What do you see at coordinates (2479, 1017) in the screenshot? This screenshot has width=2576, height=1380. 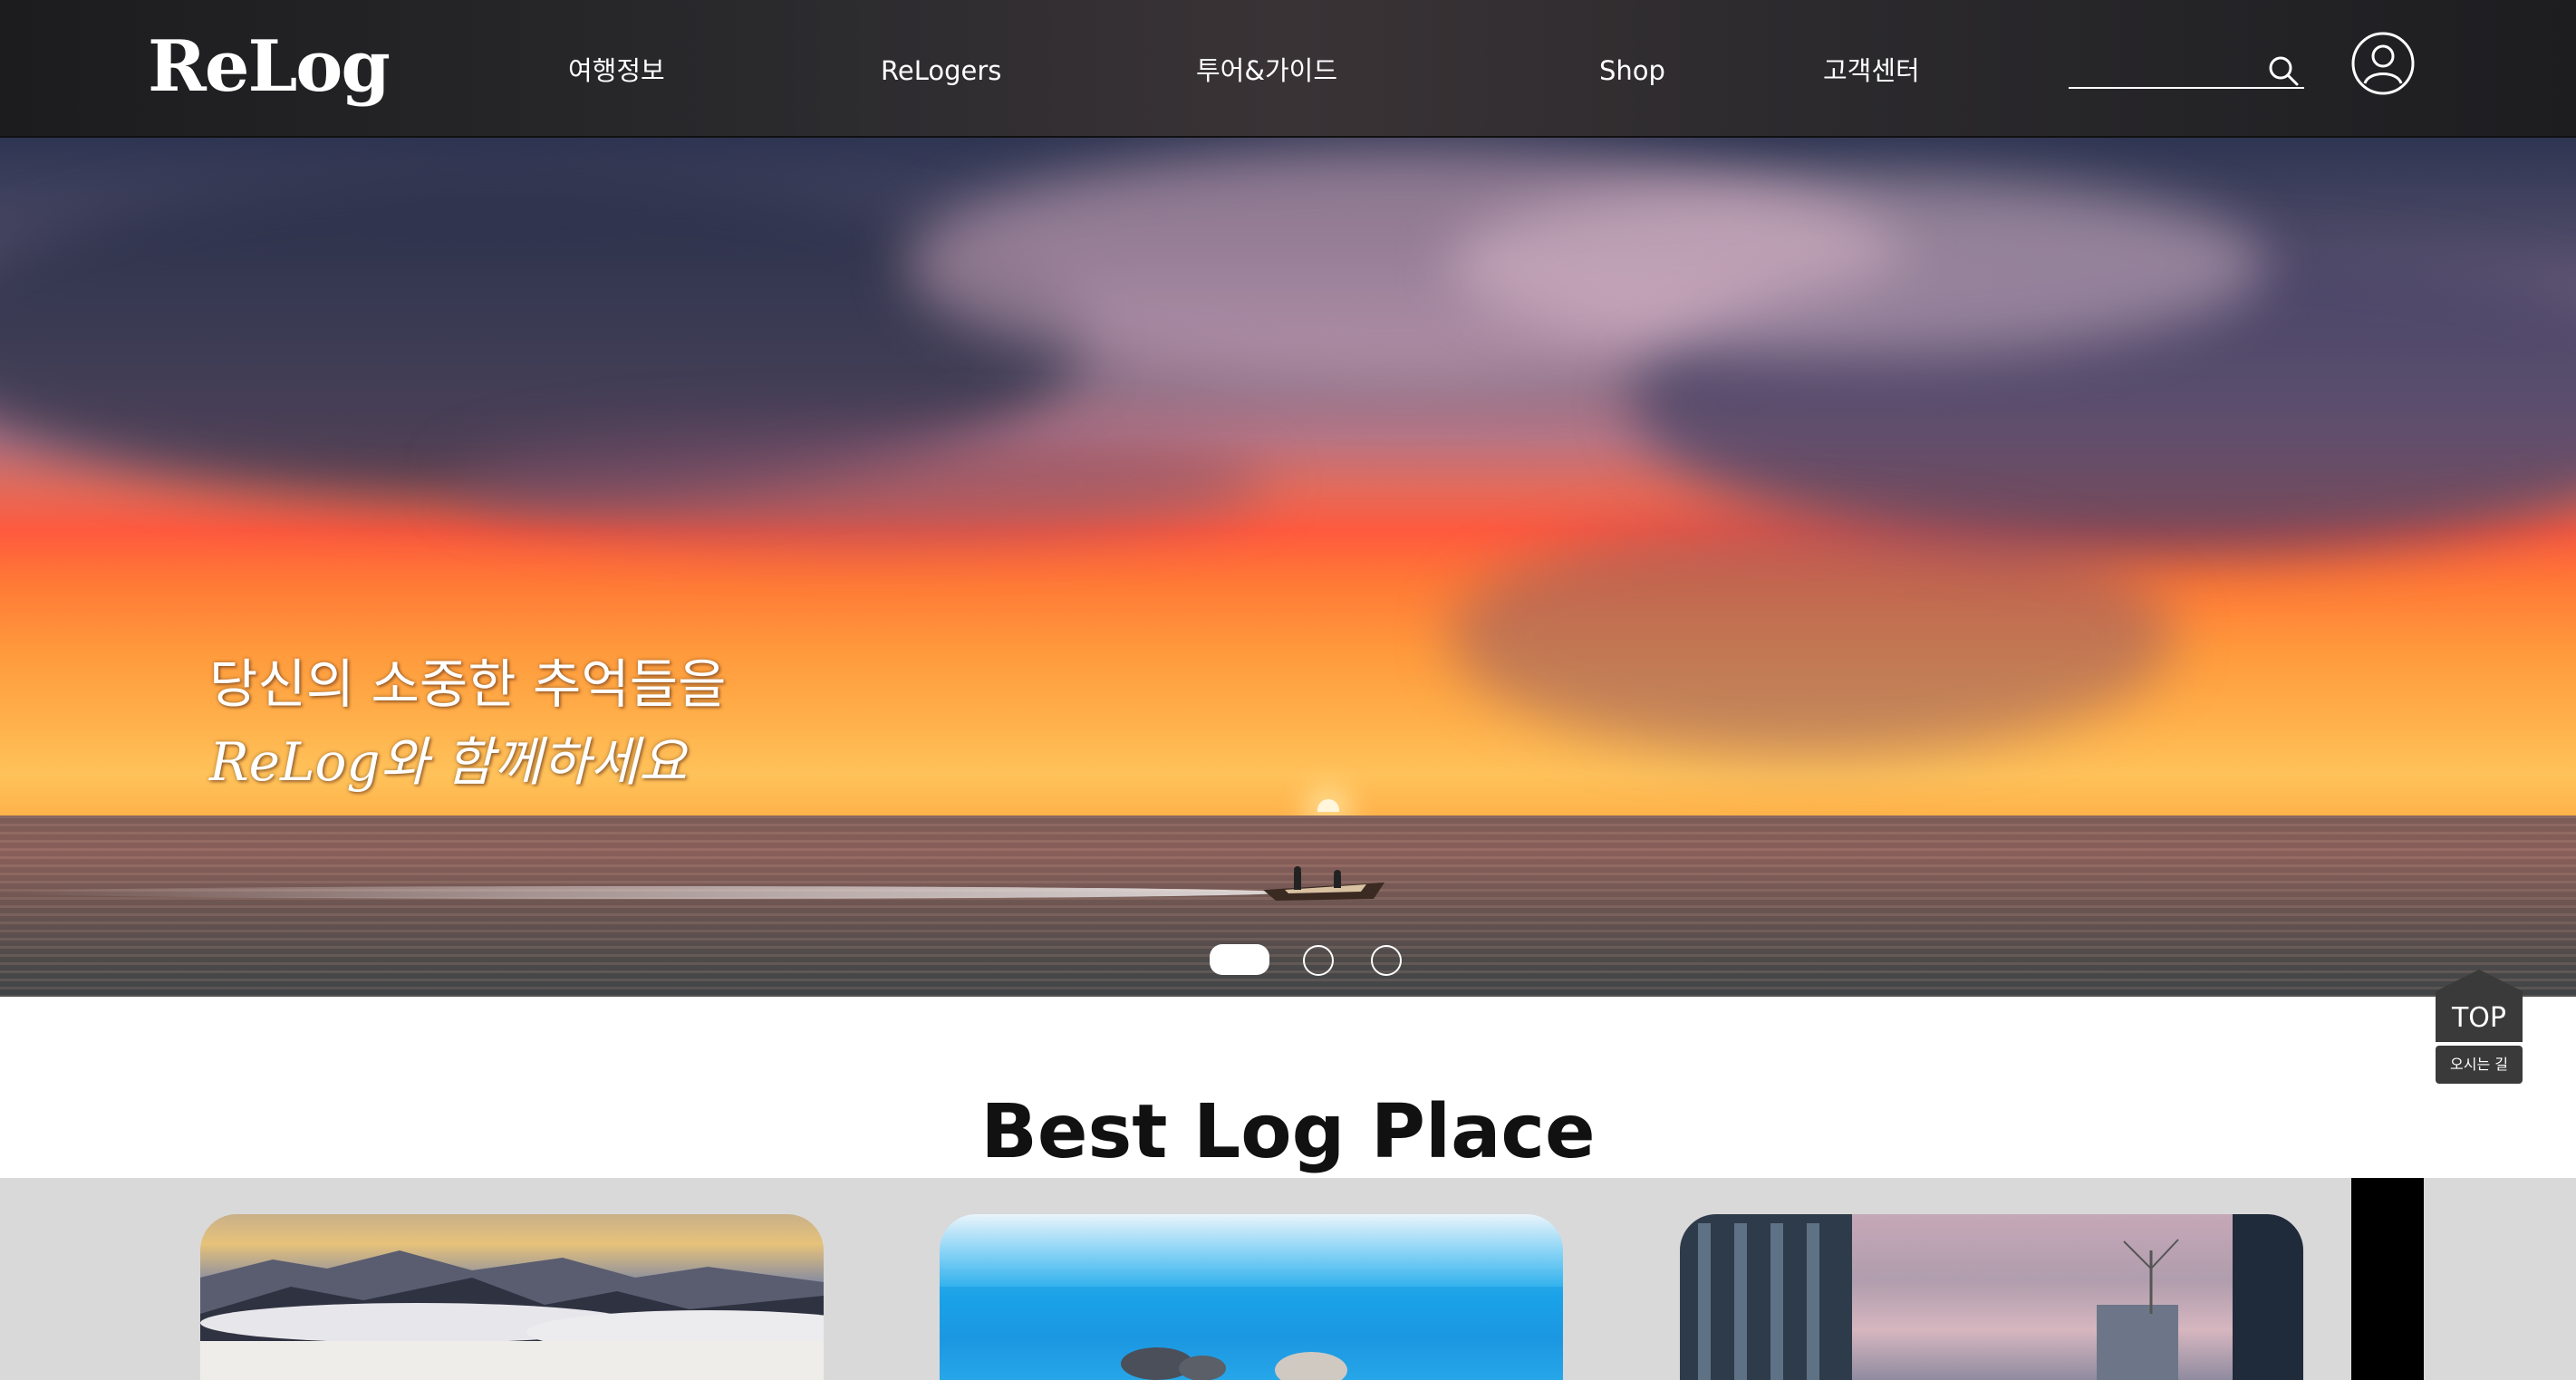 I see `top-label: TOP` at bounding box center [2479, 1017].